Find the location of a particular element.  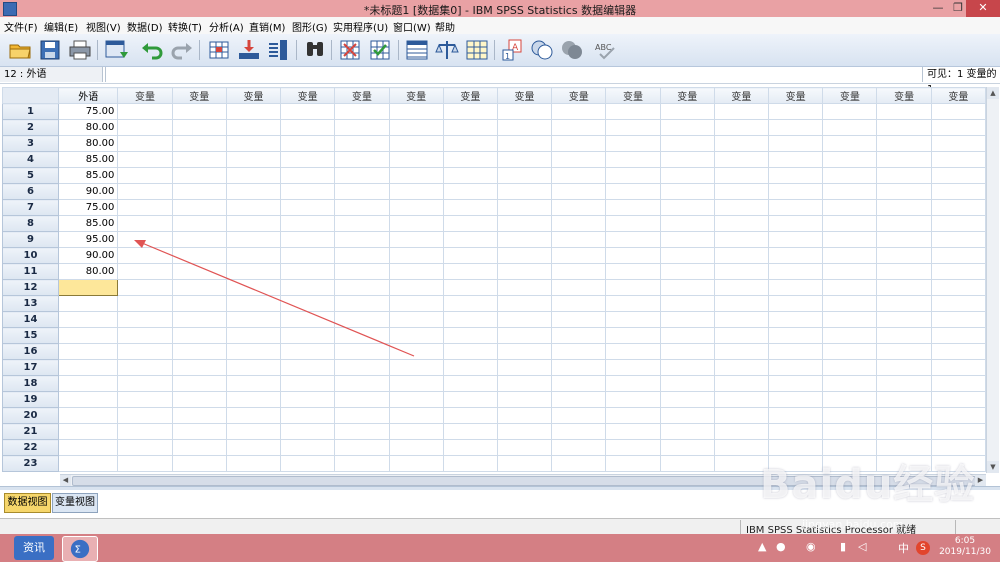

menu-help: 帮助 is located at coordinates (445, 26).